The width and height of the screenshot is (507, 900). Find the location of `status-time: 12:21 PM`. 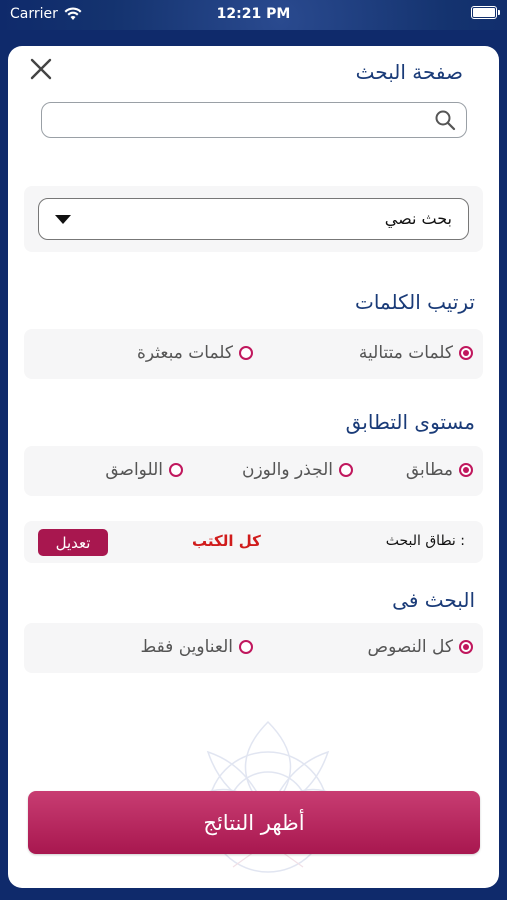

status-time: 12:21 PM is located at coordinates (253, 14).